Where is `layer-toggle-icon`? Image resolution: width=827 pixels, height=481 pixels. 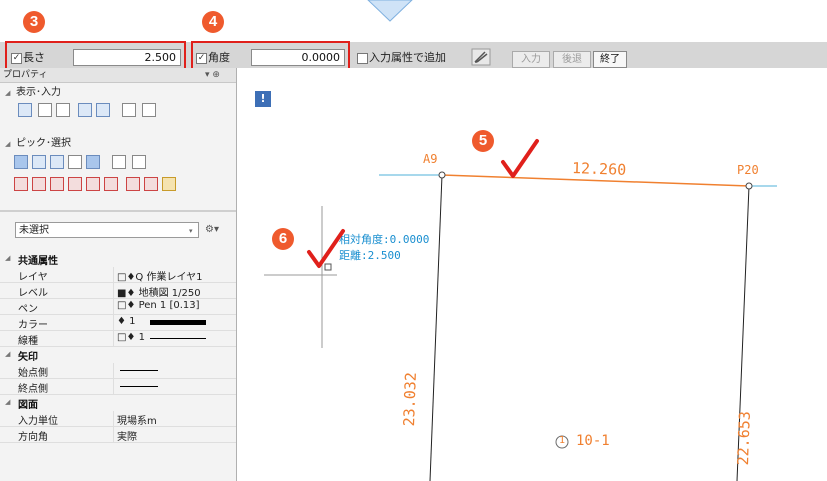 layer-toggle-icon is located at coordinates (25, 110).